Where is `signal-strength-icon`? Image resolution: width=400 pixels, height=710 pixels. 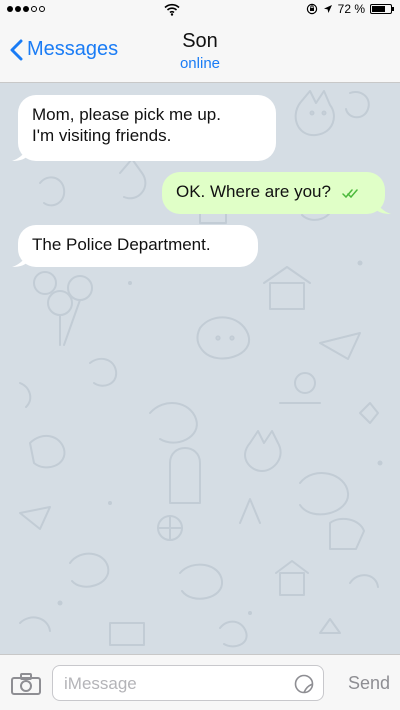
signal-strength-icon is located at coordinates (26, 9).